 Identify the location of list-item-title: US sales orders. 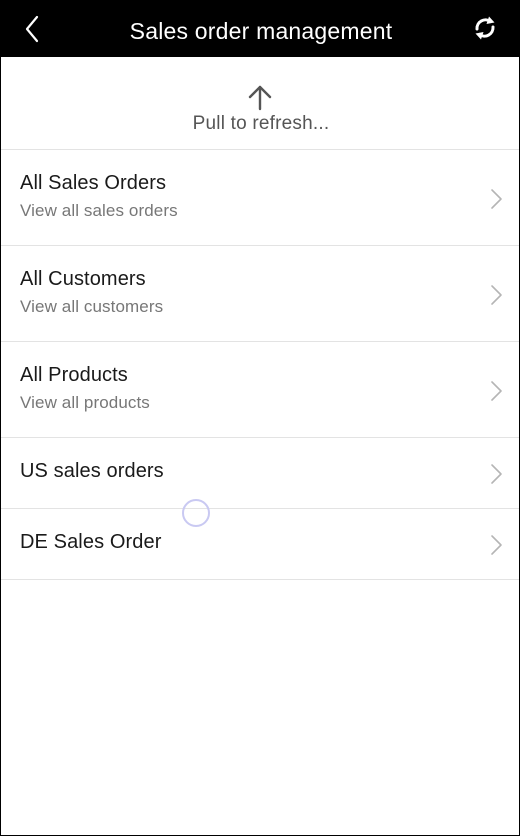
(92, 471).